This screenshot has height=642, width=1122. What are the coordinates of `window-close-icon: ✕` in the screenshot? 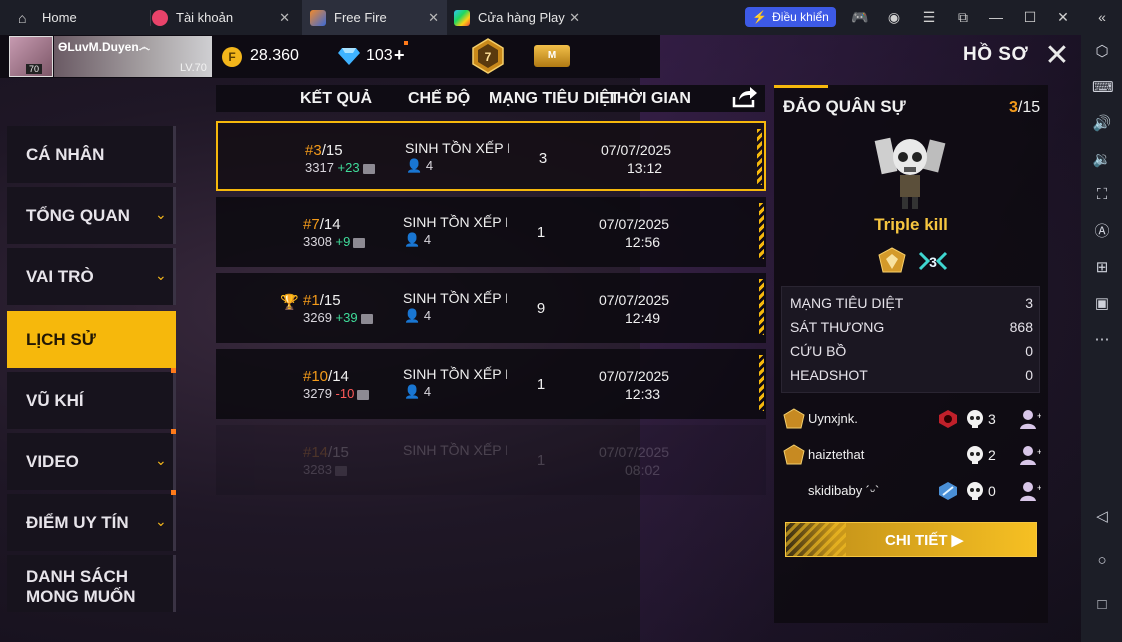 It's located at (1063, 17).